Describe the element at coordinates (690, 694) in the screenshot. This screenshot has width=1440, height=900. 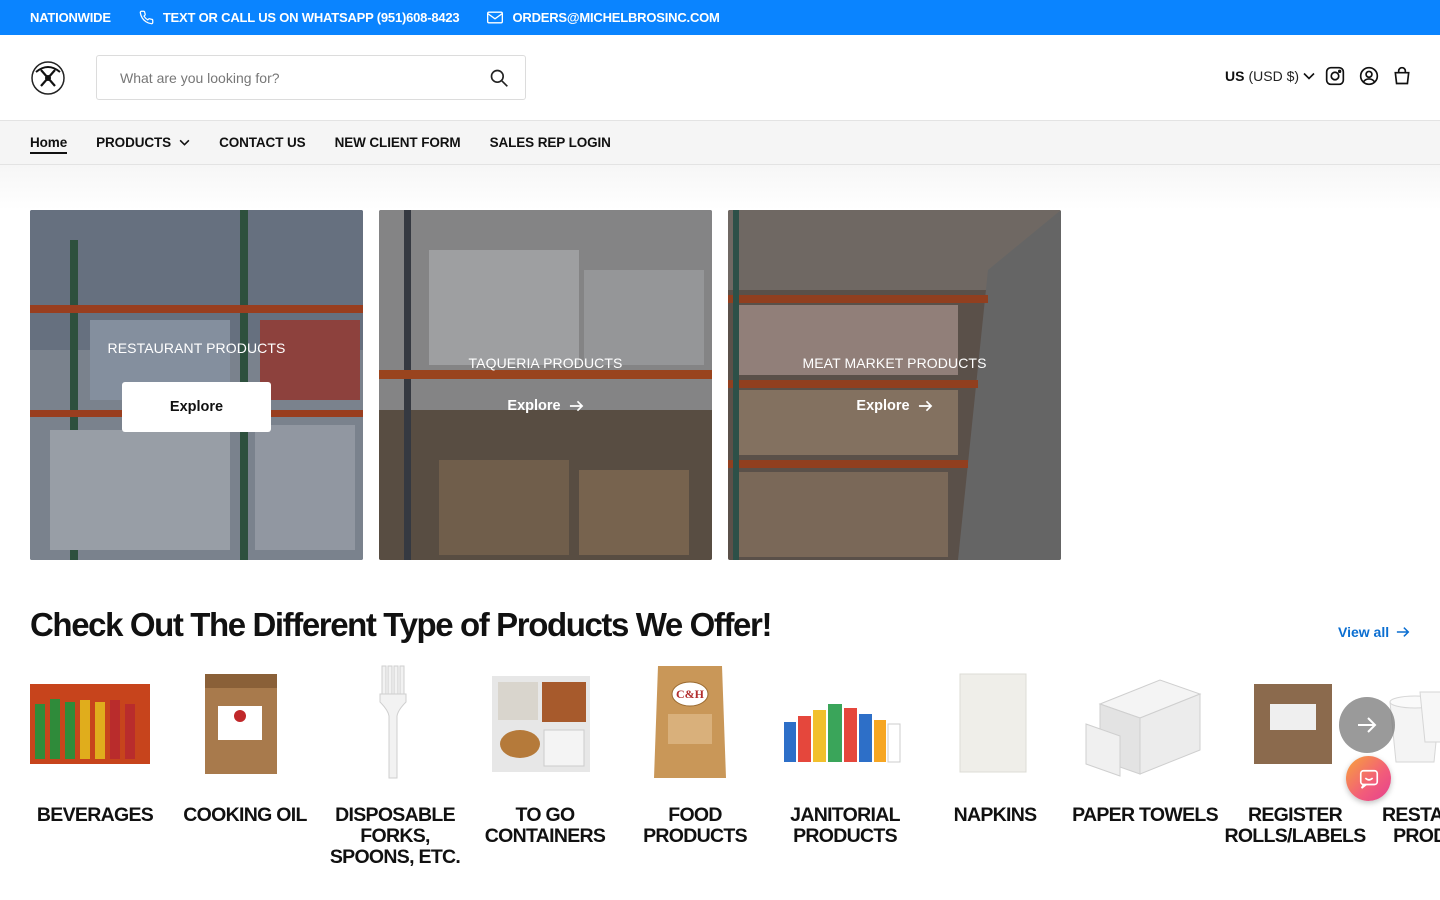
I see `svg-text: C&H` at that location.